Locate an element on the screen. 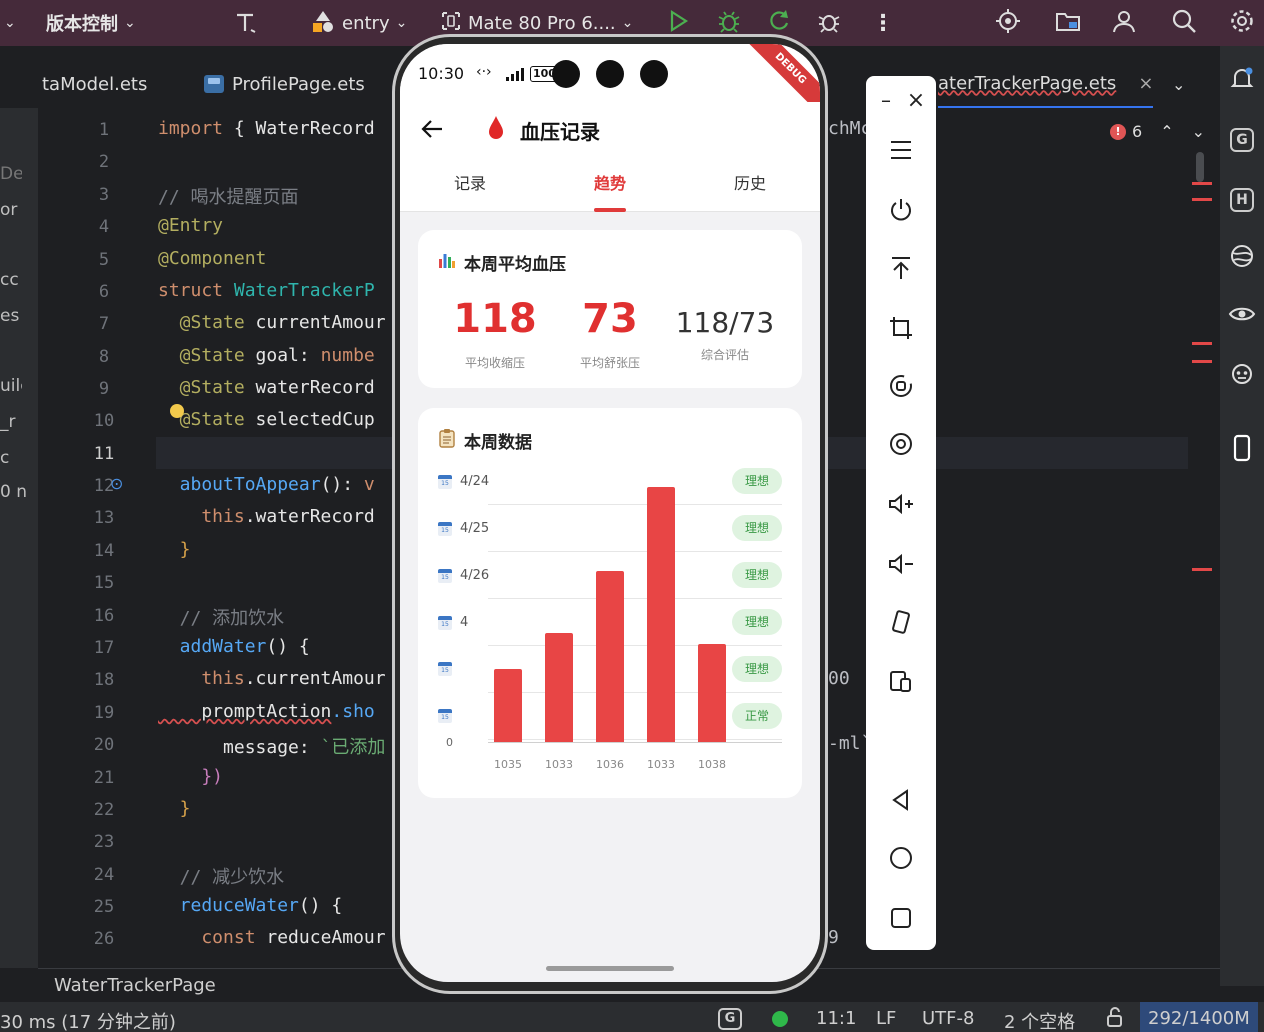  tool-g-button: G is located at coordinates (1242, 140).